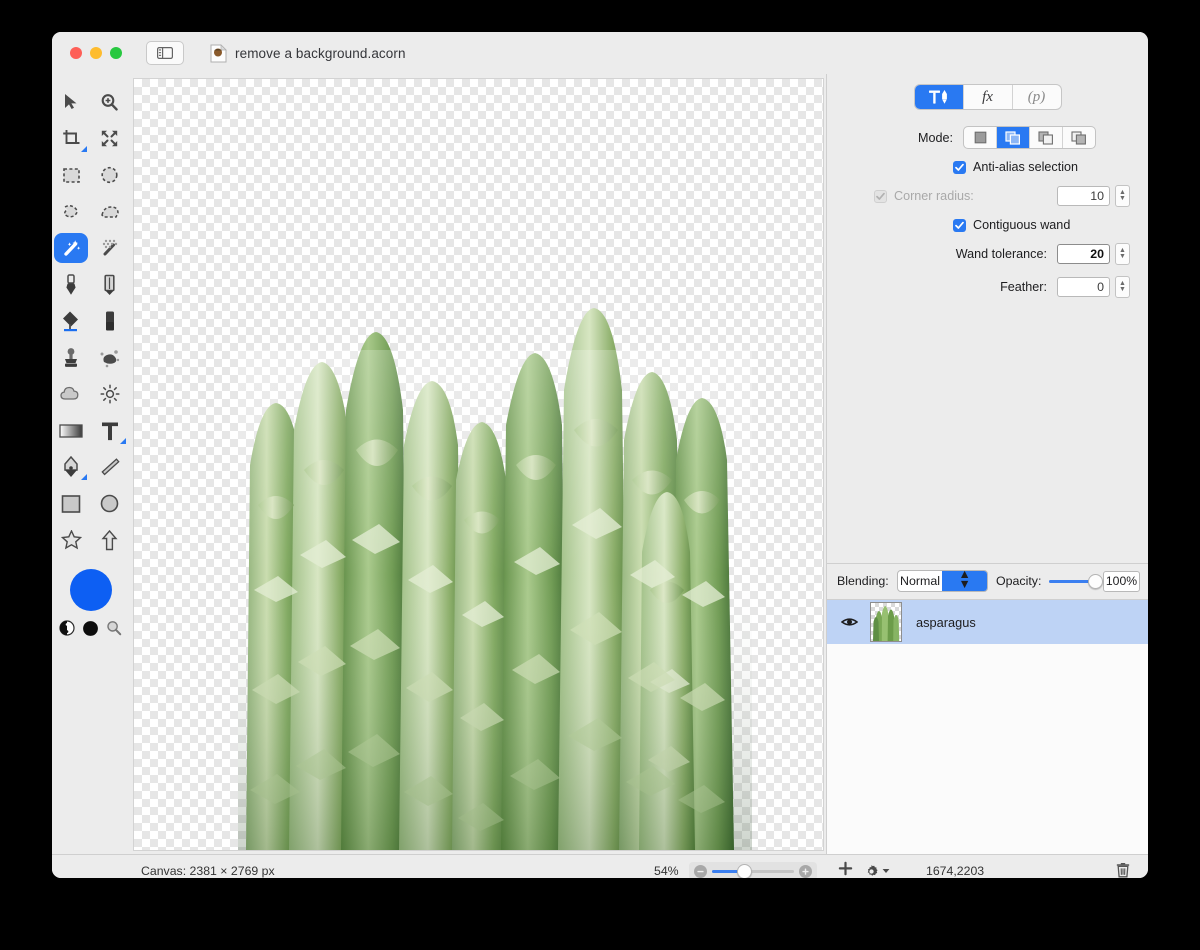 This screenshot has height=950, width=1200. What do you see at coordinates (1018, 581) in the screenshot?
I see `opacity-label: Opacity:` at bounding box center [1018, 581].